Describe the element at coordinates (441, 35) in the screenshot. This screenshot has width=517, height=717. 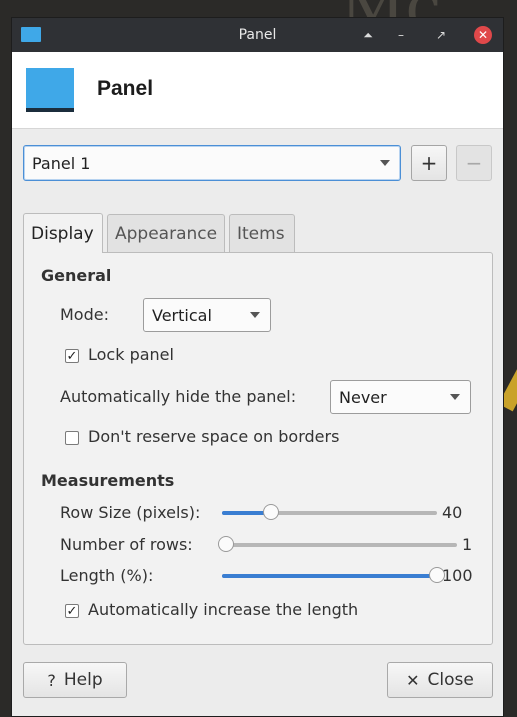
I see `maximize-icon: ↗` at that location.